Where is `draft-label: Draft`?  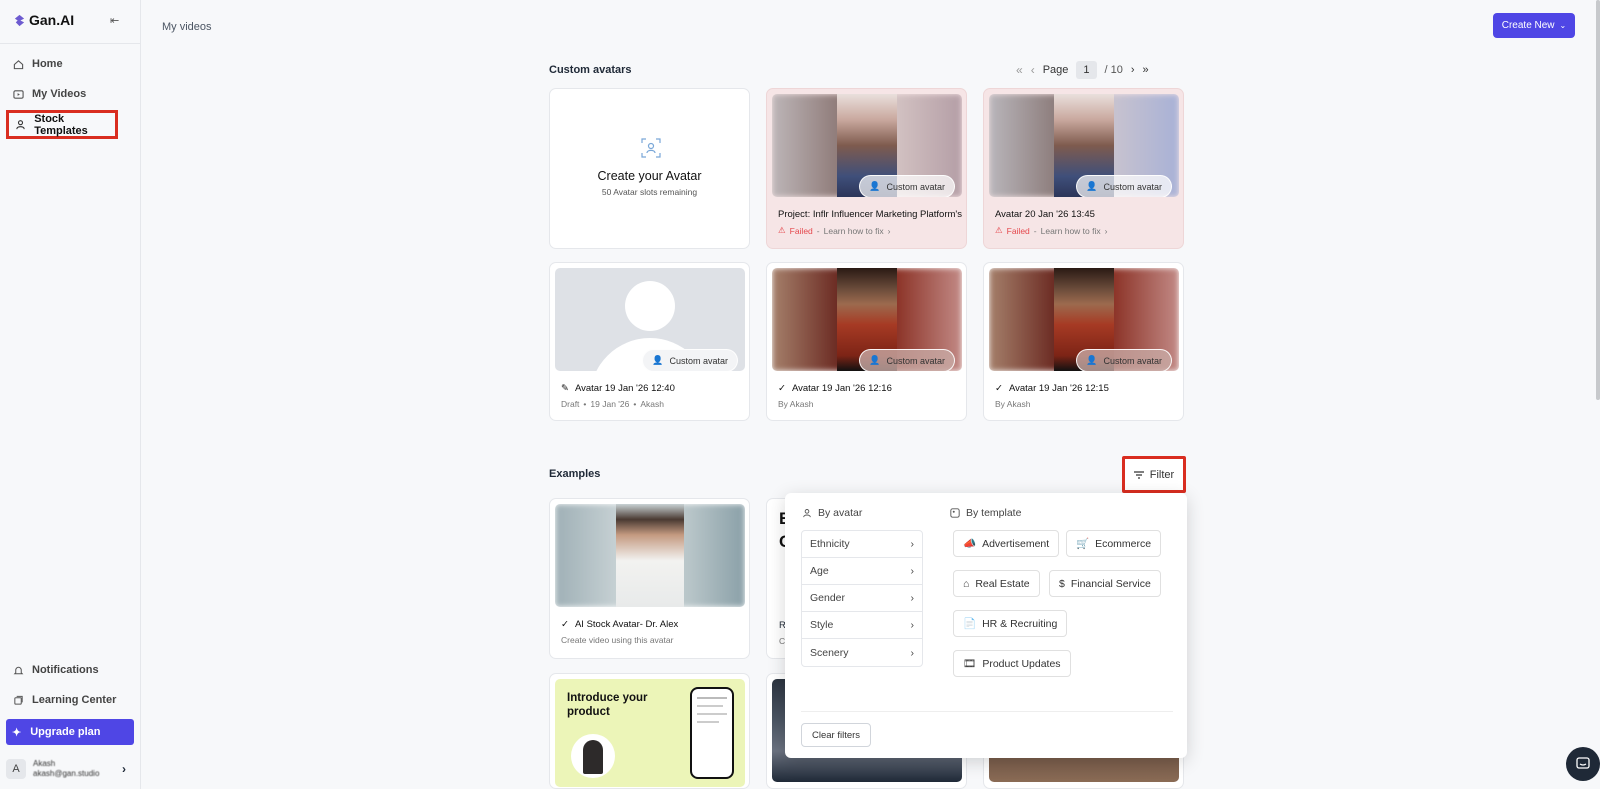 draft-label: Draft is located at coordinates (570, 404).